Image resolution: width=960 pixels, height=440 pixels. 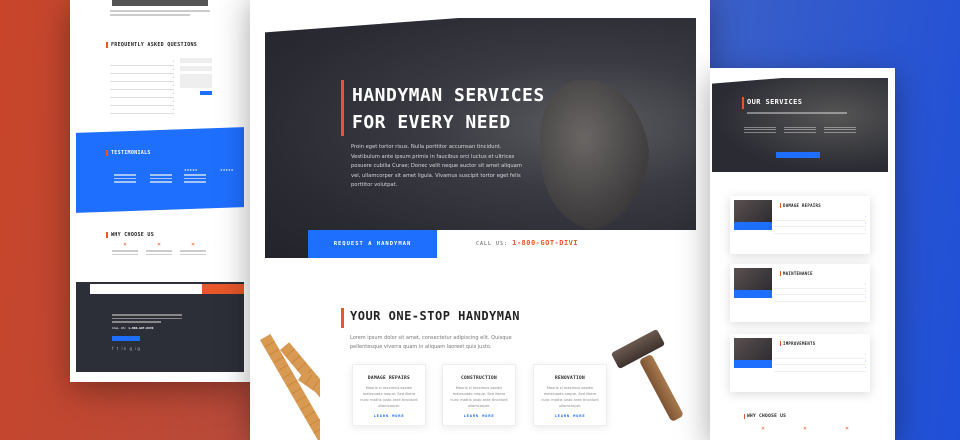 What do you see at coordinates (206, 93) in the screenshot?
I see `submit-button` at bounding box center [206, 93].